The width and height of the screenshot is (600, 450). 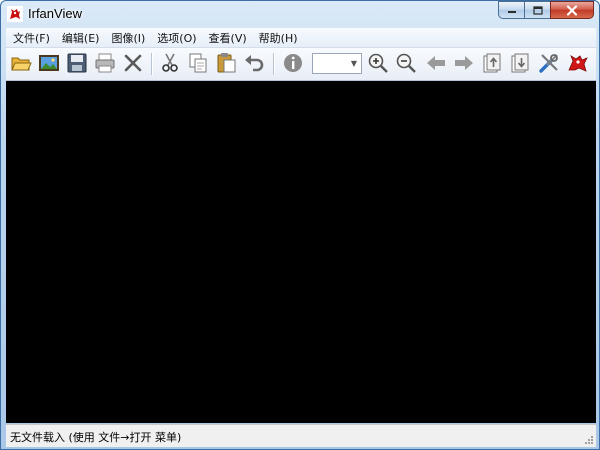 I want to click on undo-button, so click(x=254, y=63).